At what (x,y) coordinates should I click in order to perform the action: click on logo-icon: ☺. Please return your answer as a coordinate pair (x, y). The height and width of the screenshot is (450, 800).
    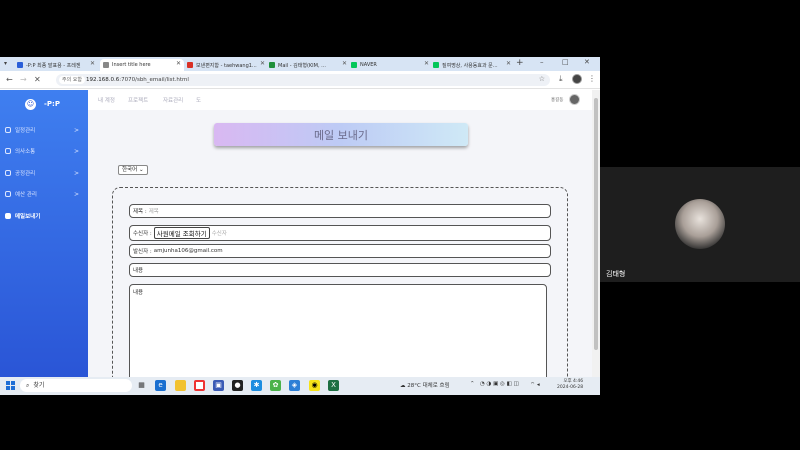
    Looking at the image, I should click on (30, 104).